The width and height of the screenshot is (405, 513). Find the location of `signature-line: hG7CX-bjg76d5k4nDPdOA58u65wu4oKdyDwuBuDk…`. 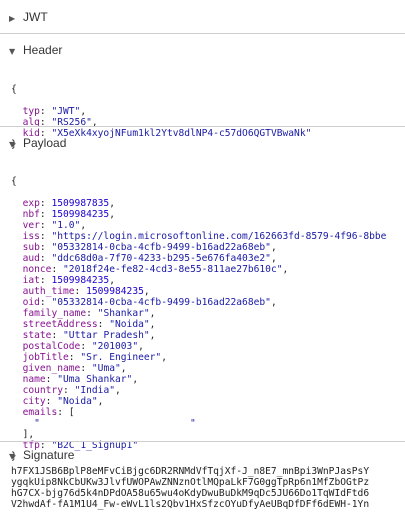

signature-line: hG7CX-bjg76d5k4nDPdOA58u65wu4oKdyDwuBuDk… is located at coordinates (190, 493).